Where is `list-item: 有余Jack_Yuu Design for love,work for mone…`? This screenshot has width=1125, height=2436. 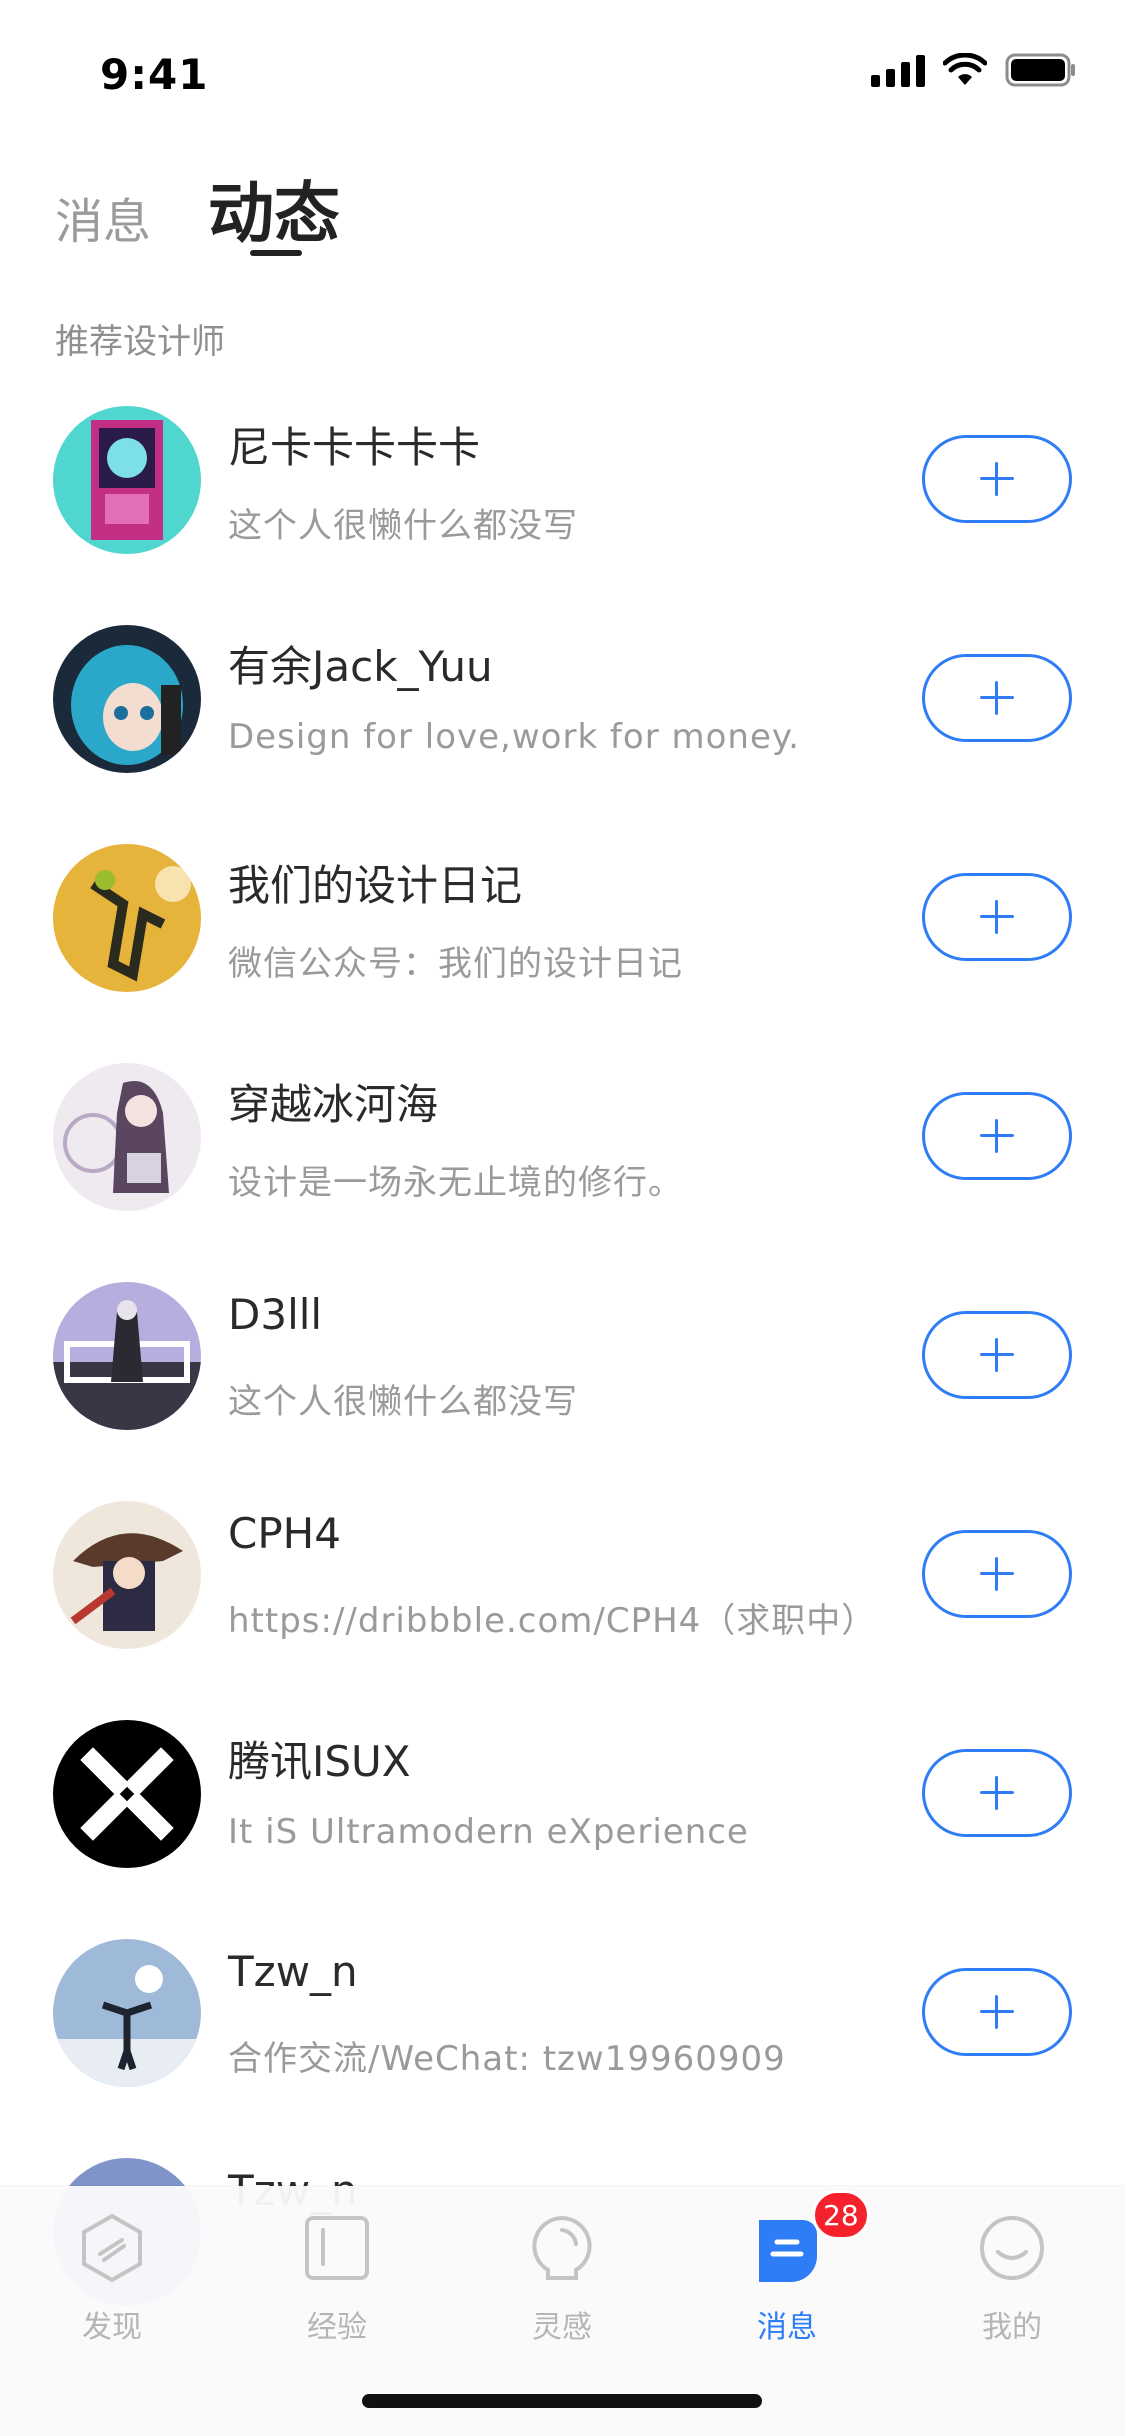 list-item: 有余Jack_Yuu Design for love,work for mone… is located at coordinates (562, 726).